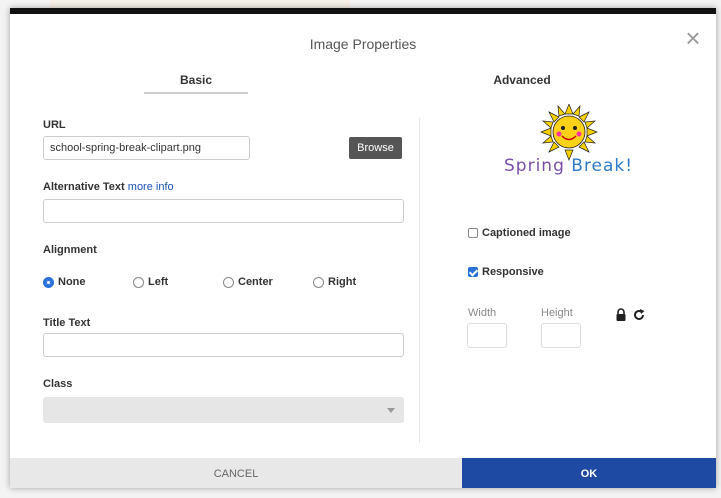 This screenshot has width=721, height=498. Describe the element at coordinates (561, 335) in the screenshot. I see `height-input` at that location.